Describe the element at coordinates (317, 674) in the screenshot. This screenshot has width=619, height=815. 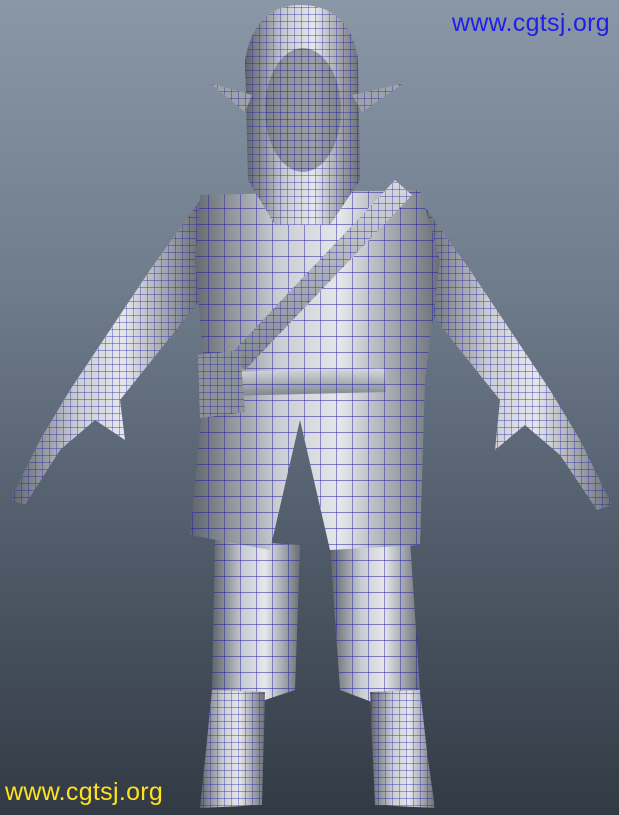
I see `legs-mesh` at that location.